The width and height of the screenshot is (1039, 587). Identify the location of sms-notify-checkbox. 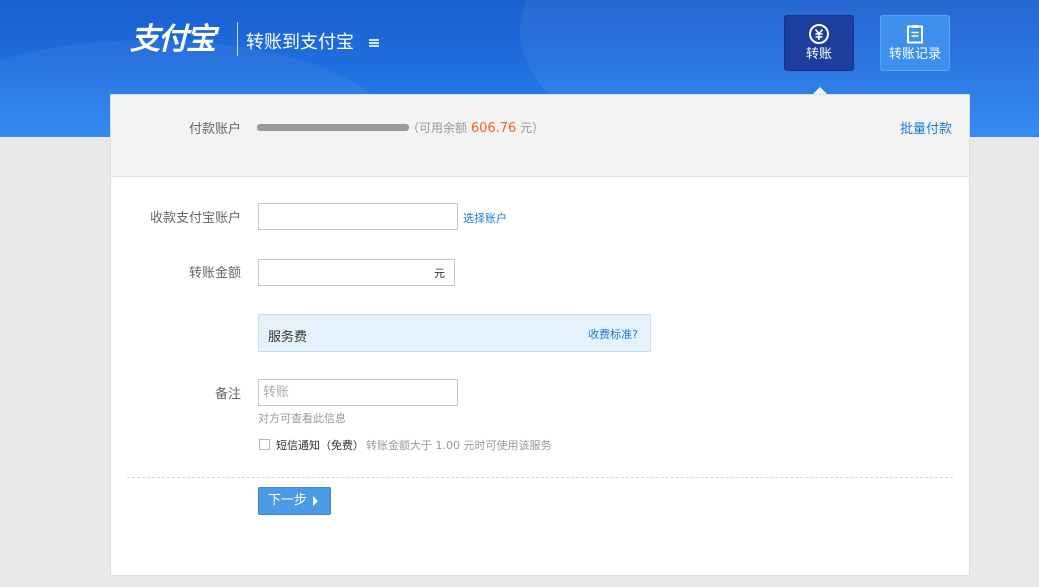
(264, 444).